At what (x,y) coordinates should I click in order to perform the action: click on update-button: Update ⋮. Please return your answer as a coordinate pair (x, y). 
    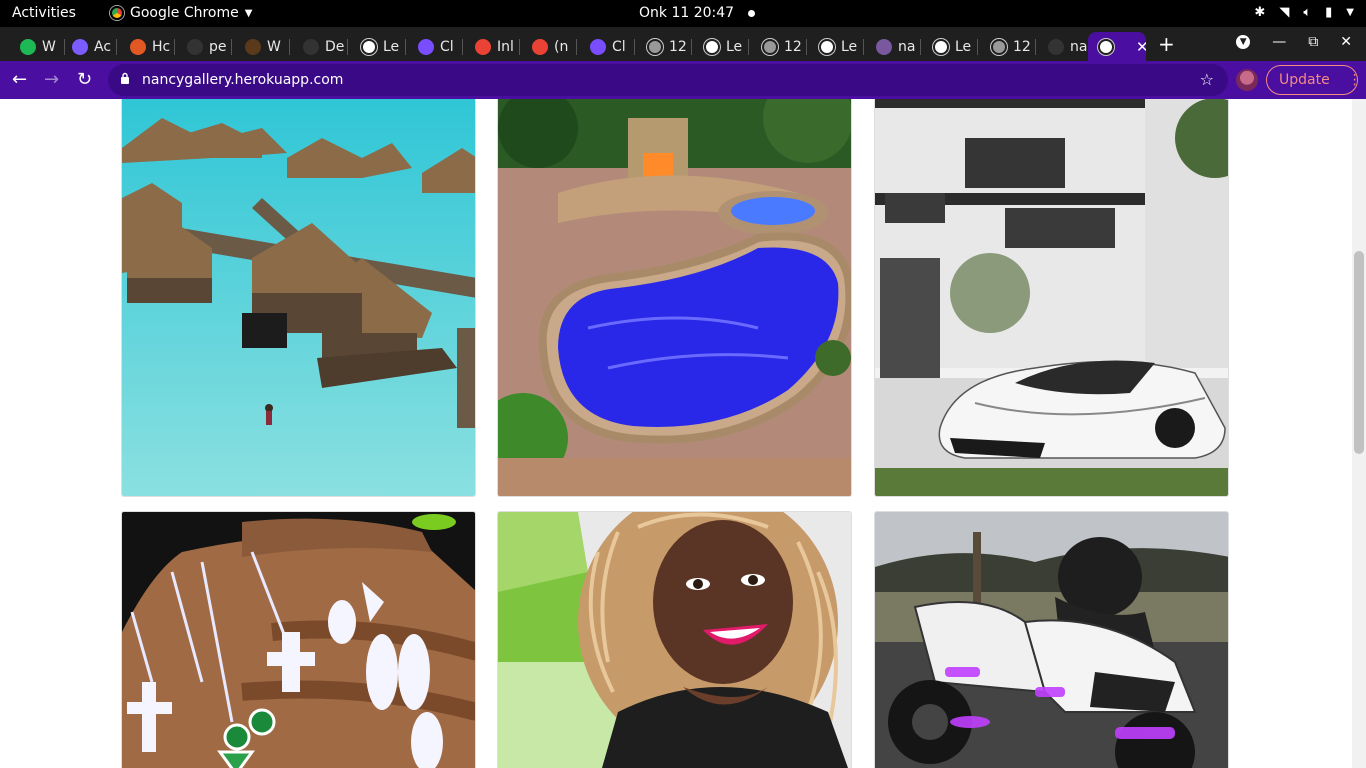
    Looking at the image, I should click on (1314, 80).